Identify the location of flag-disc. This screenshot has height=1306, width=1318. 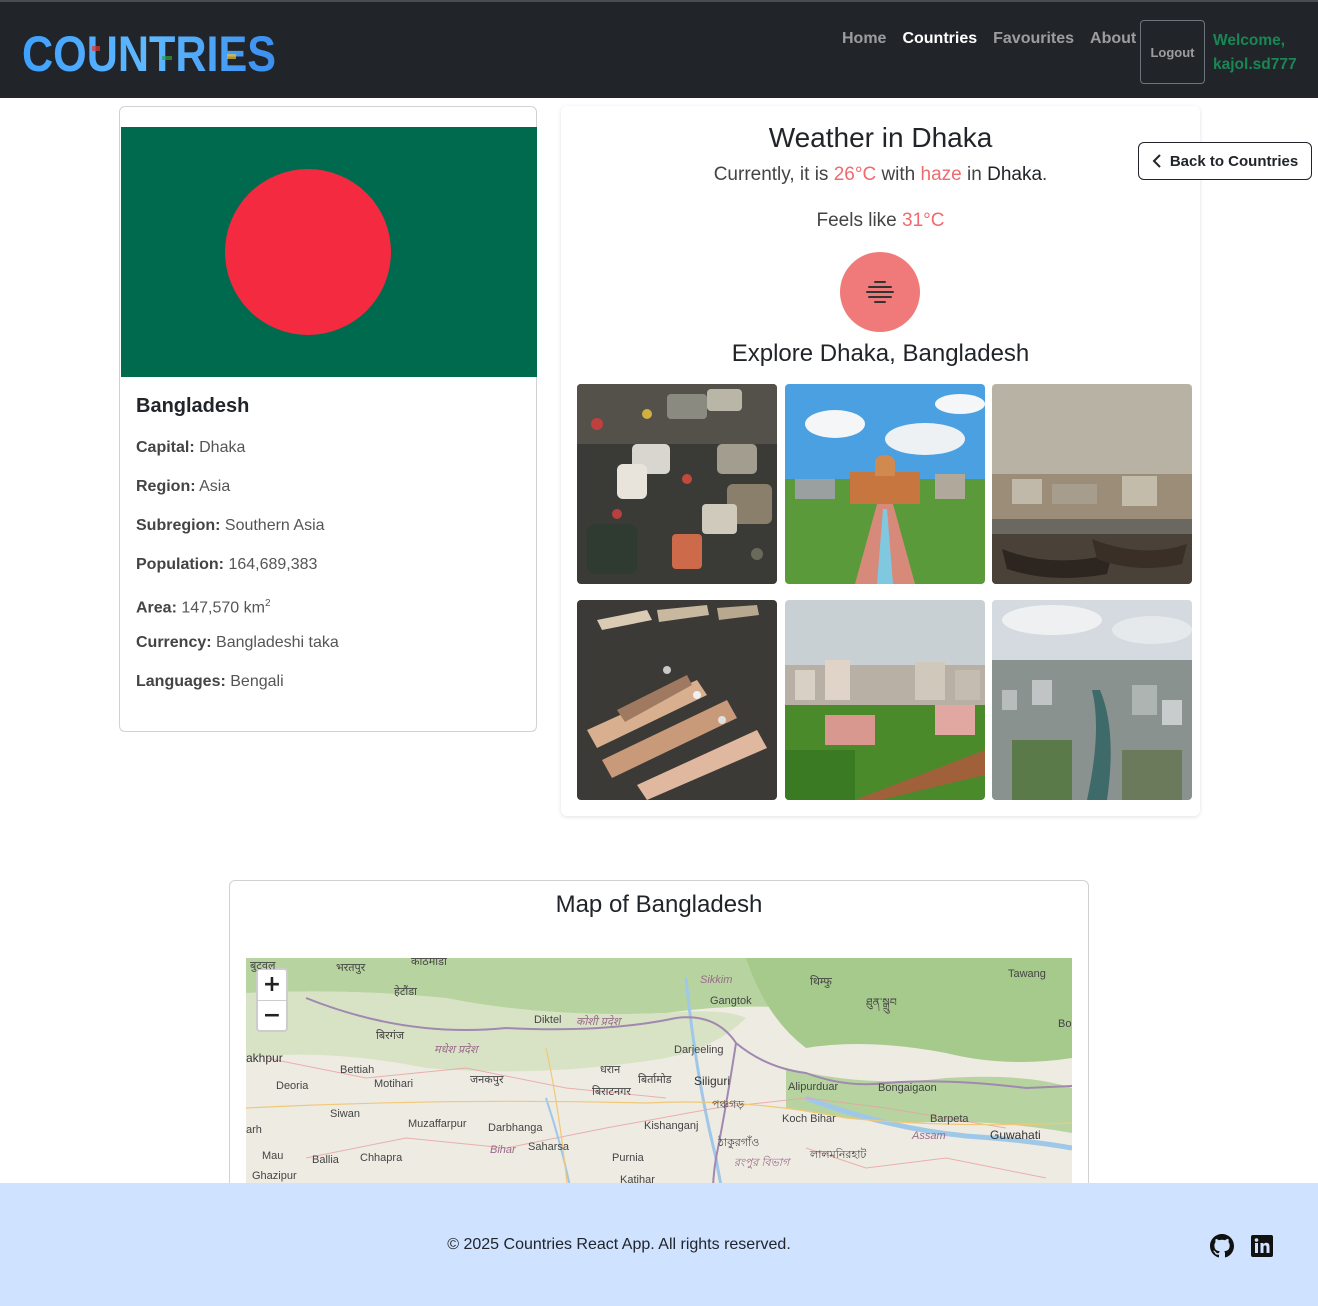
(308, 252).